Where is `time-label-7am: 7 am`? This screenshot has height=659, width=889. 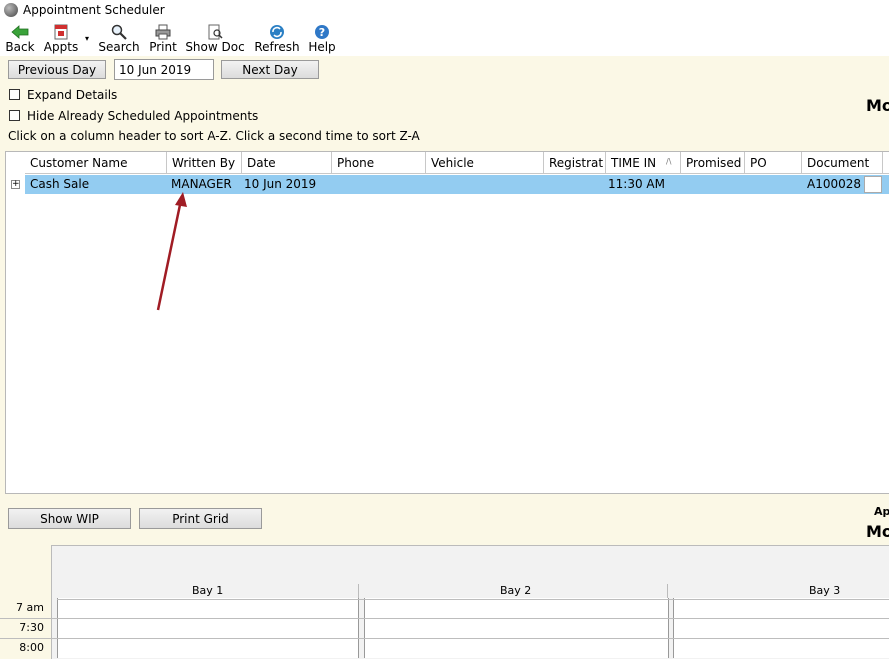
time-label-7am: 7 am is located at coordinates (30, 607).